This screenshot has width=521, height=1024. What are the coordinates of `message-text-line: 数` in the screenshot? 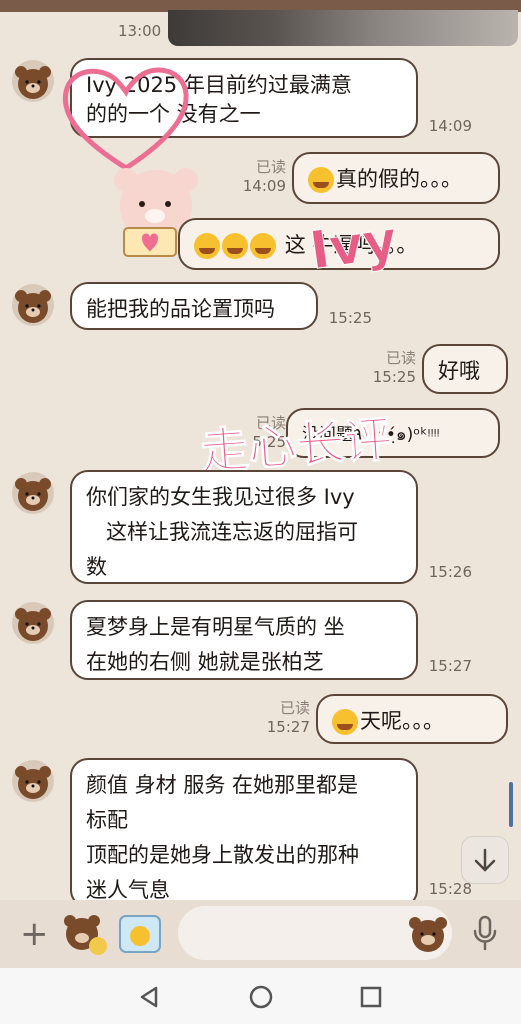 It's located at (96, 567).